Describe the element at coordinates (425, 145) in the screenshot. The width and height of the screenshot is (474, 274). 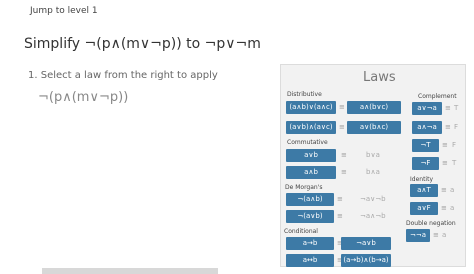
I see `rule-complement-3-left: ¬T` at that location.